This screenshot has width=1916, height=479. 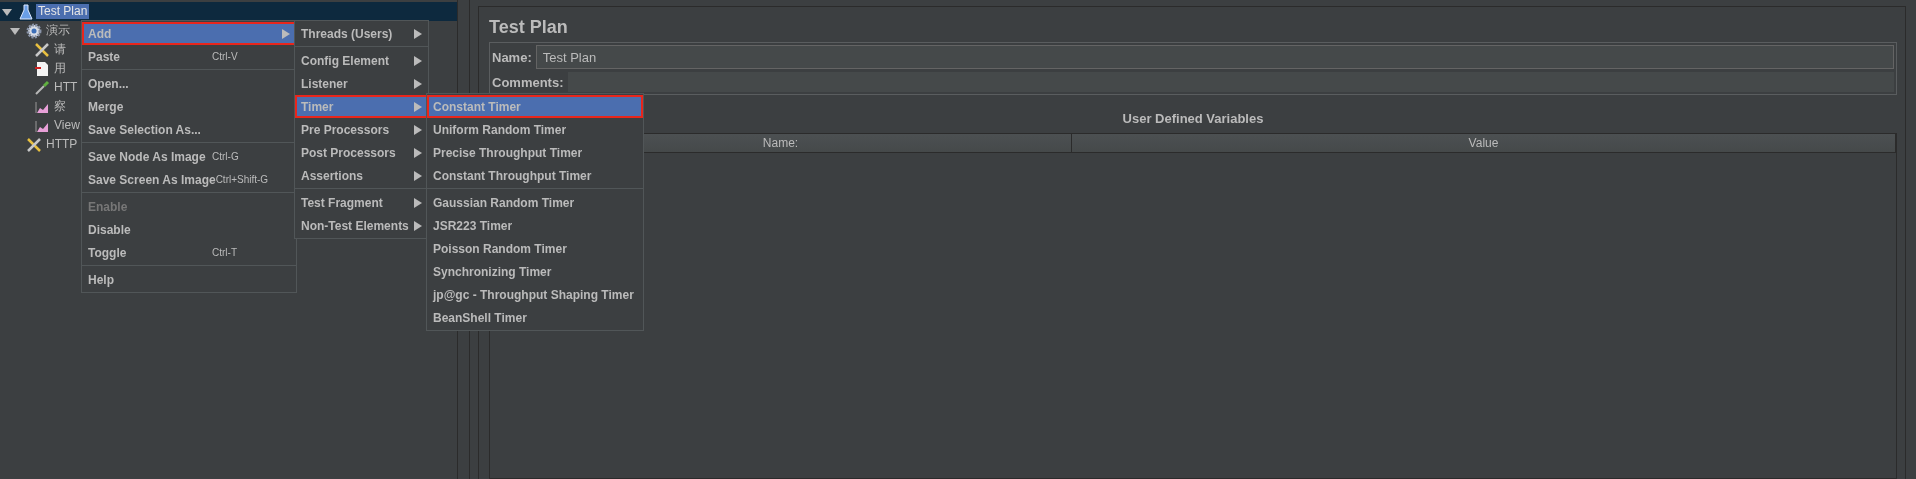 I want to click on section-title: User Defined Variables, so click(x=1193, y=118).